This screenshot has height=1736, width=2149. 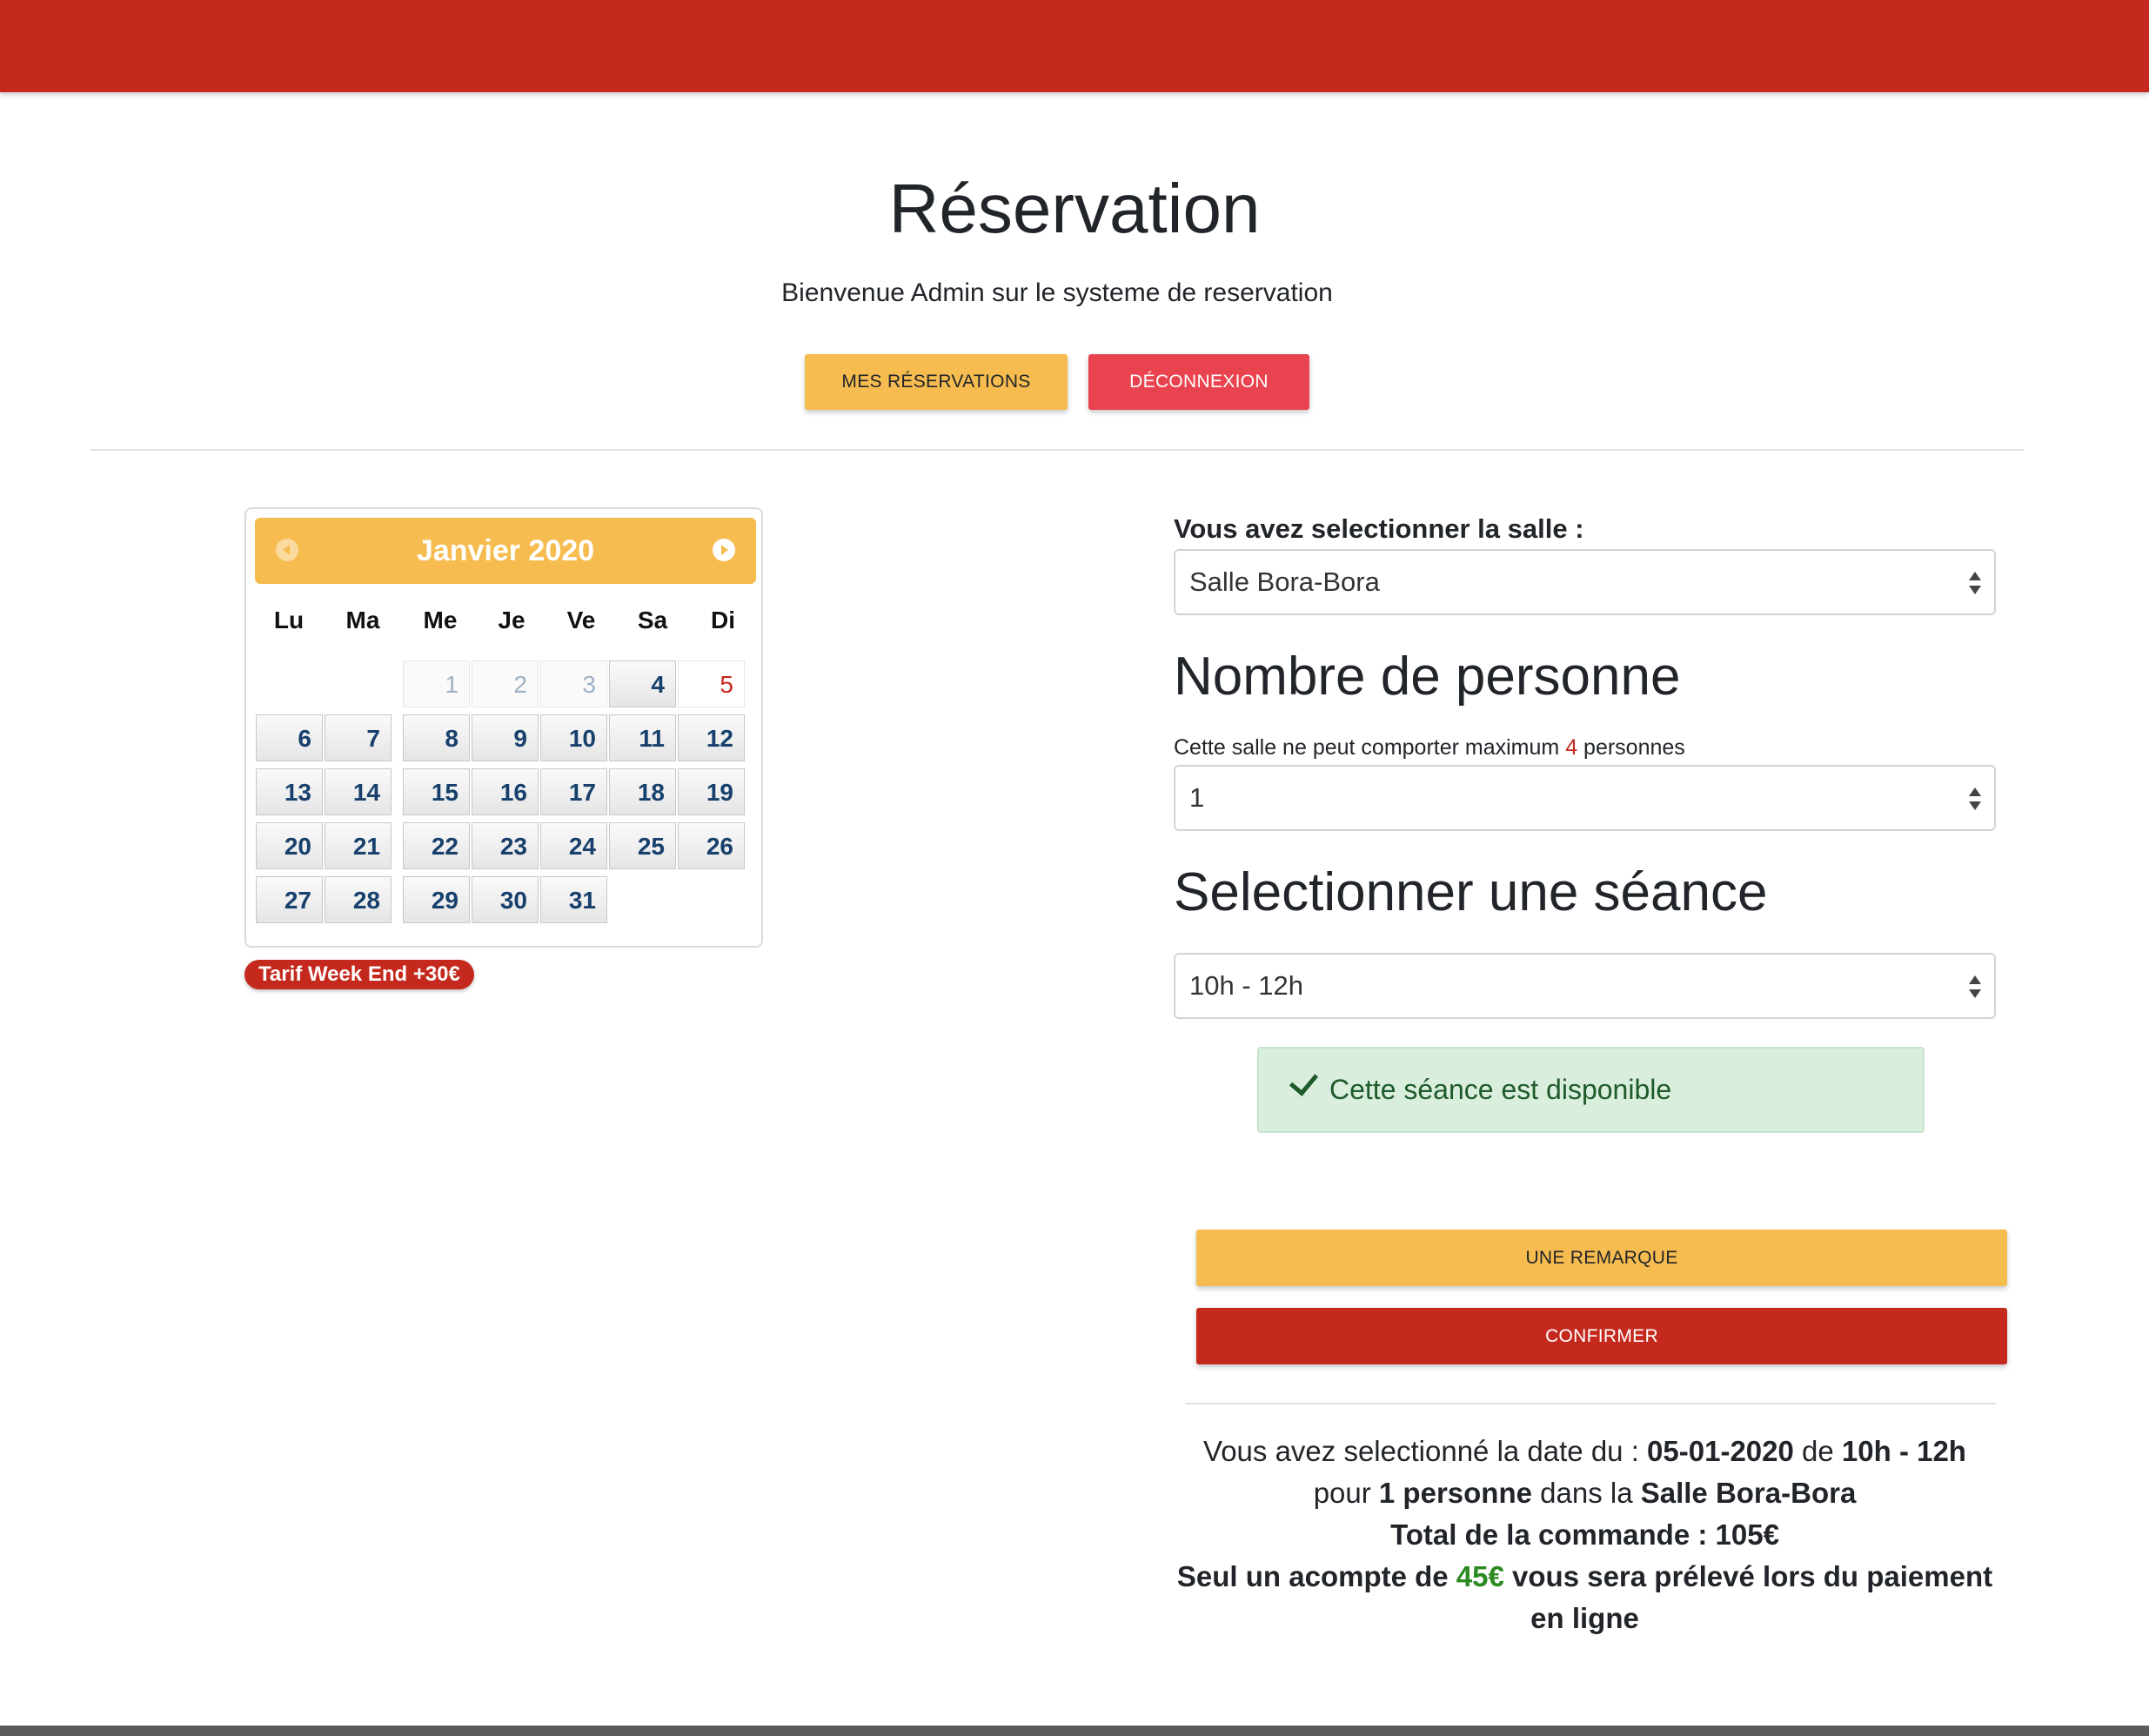 I want to click on summary-total: Total de la commande : 105€, so click(x=1584, y=1534).